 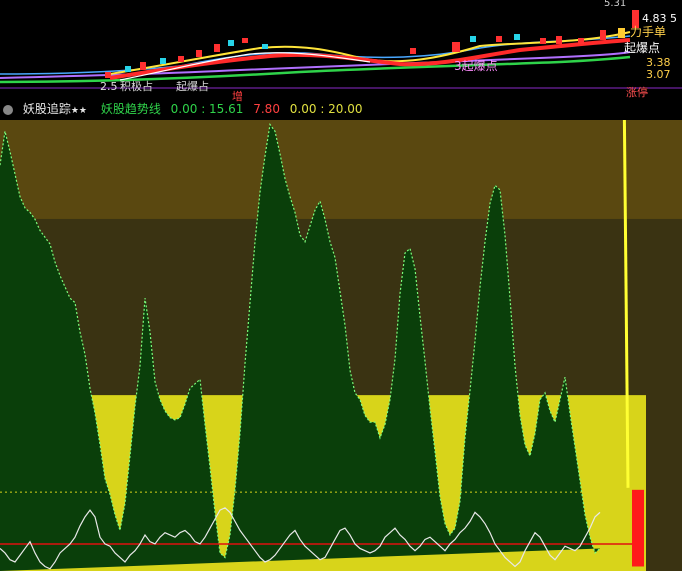 I want to click on panel-icon, so click(x=8, y=109).